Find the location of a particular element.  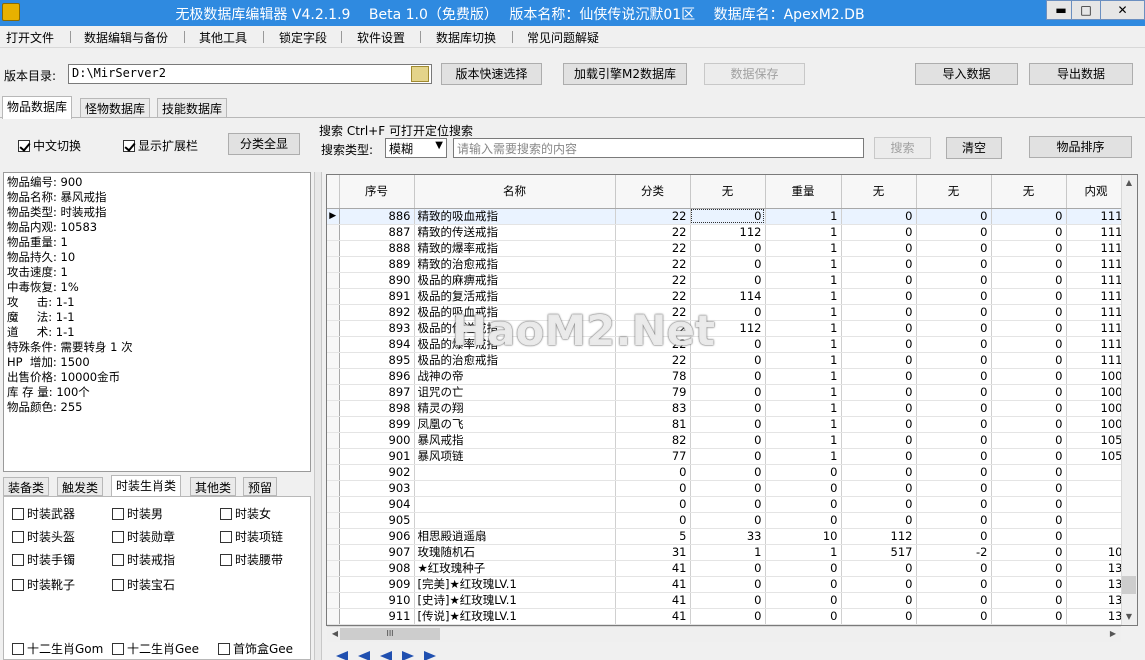

table-row: 891 极品的复活戒指 22 114 1 0 0 0 111 is located at coordinates (727, 296).